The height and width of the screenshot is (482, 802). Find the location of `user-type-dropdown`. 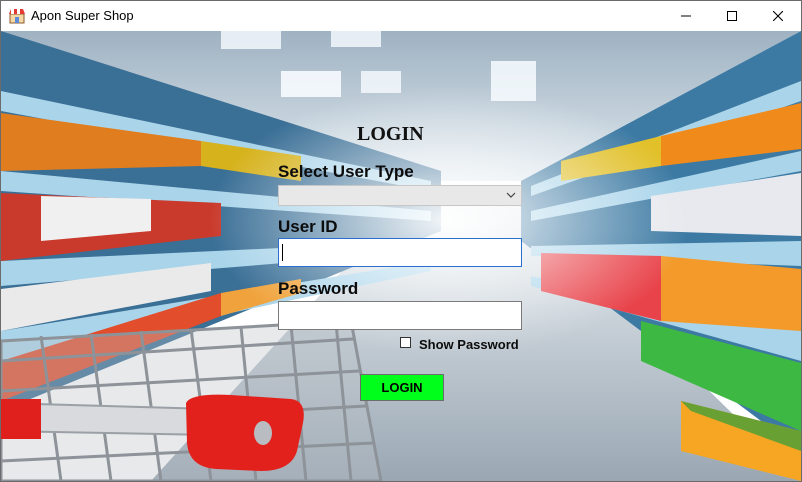

user-type-dropdown is located at coordinates (400, 195).